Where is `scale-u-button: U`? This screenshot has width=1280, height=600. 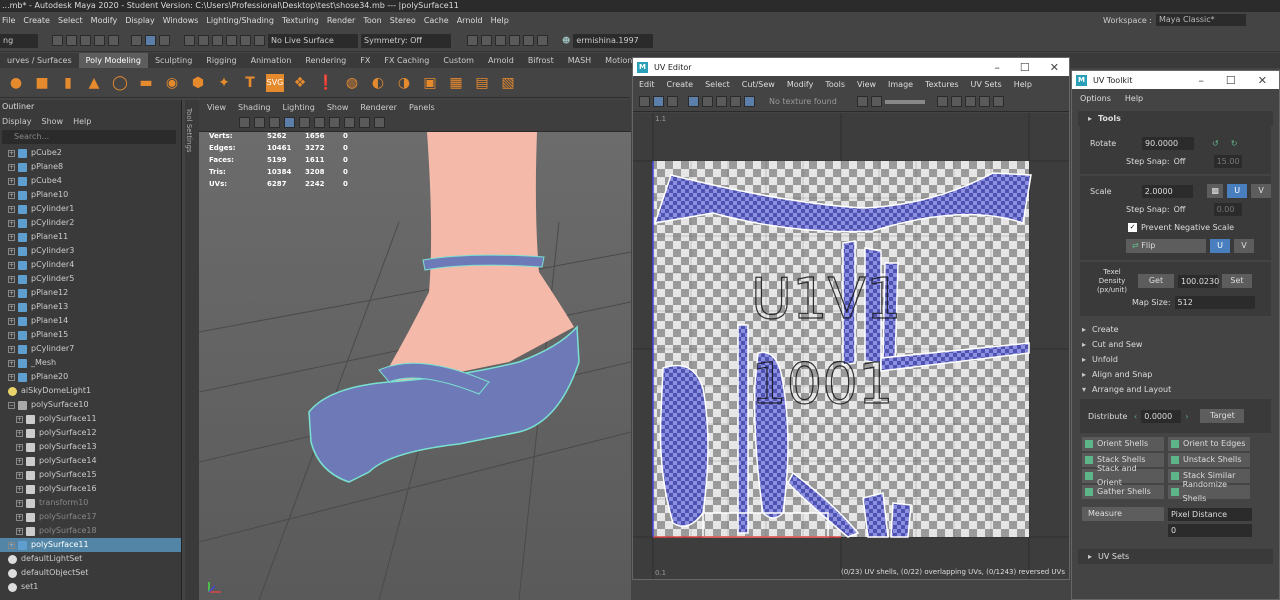
scale-u-button: U is located at coordinates (1237, 191).